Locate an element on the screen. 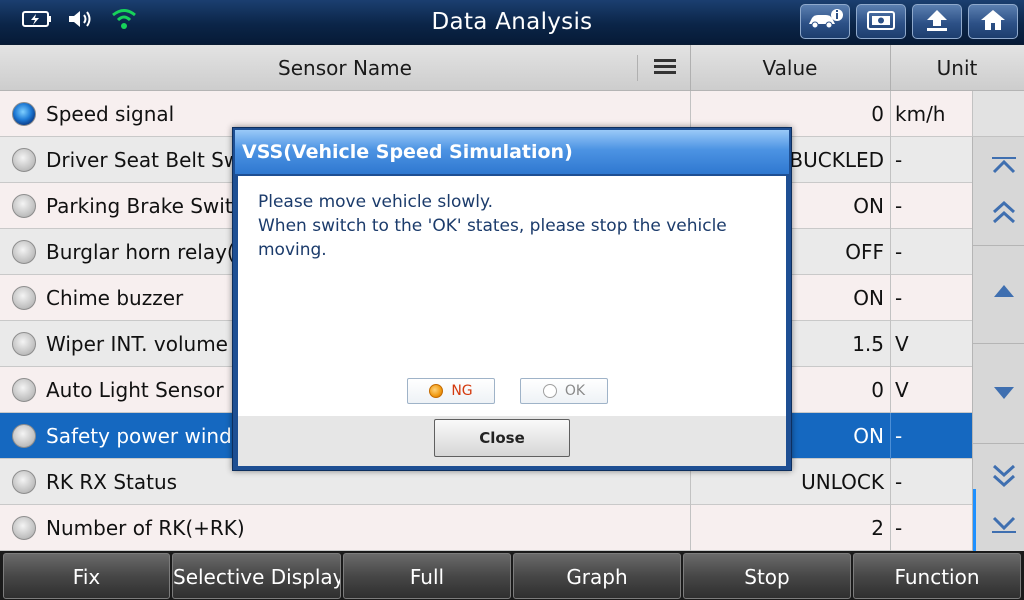  home-icon is located at coordinates (993, 22).